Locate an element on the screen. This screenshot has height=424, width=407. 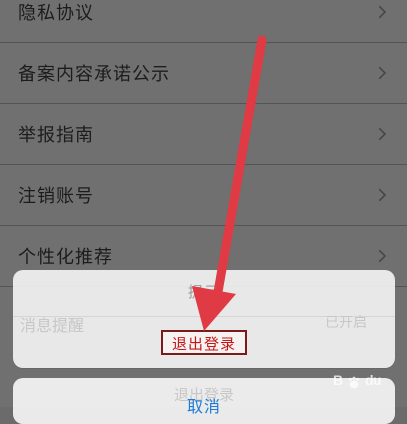
baidu-paw-icon is located at coordinates (354, 383).